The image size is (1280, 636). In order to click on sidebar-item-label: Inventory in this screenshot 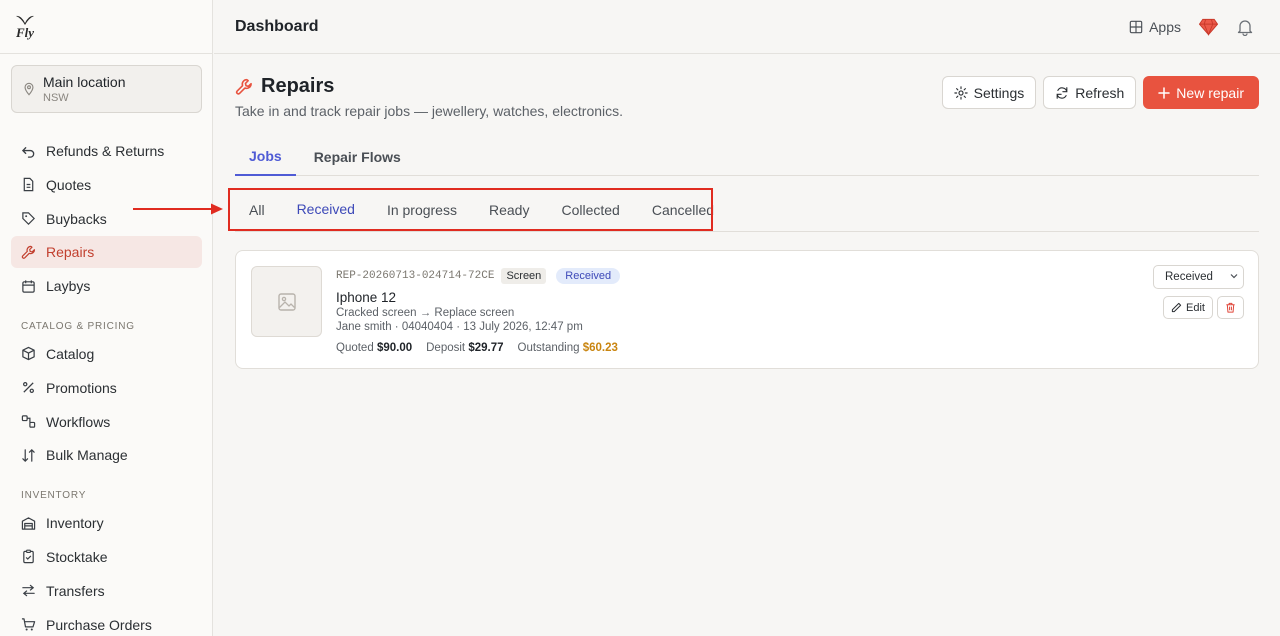, I will do `click(75, 523)`.